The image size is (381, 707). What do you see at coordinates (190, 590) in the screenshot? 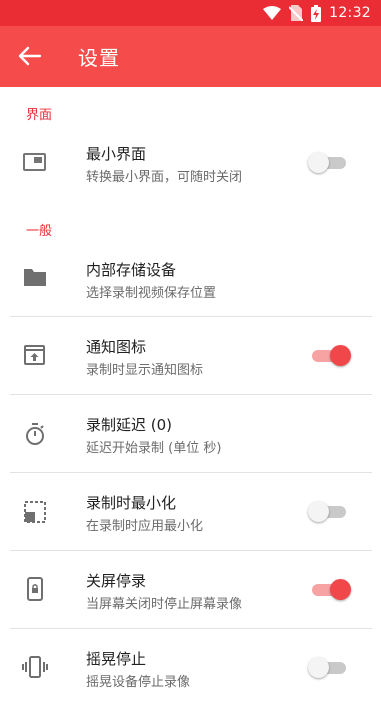
I see `setting-stop-on-screen-off: 关屏停录 当屏幕关闭时停止屏幕录像` at bounding box center [190, 590].